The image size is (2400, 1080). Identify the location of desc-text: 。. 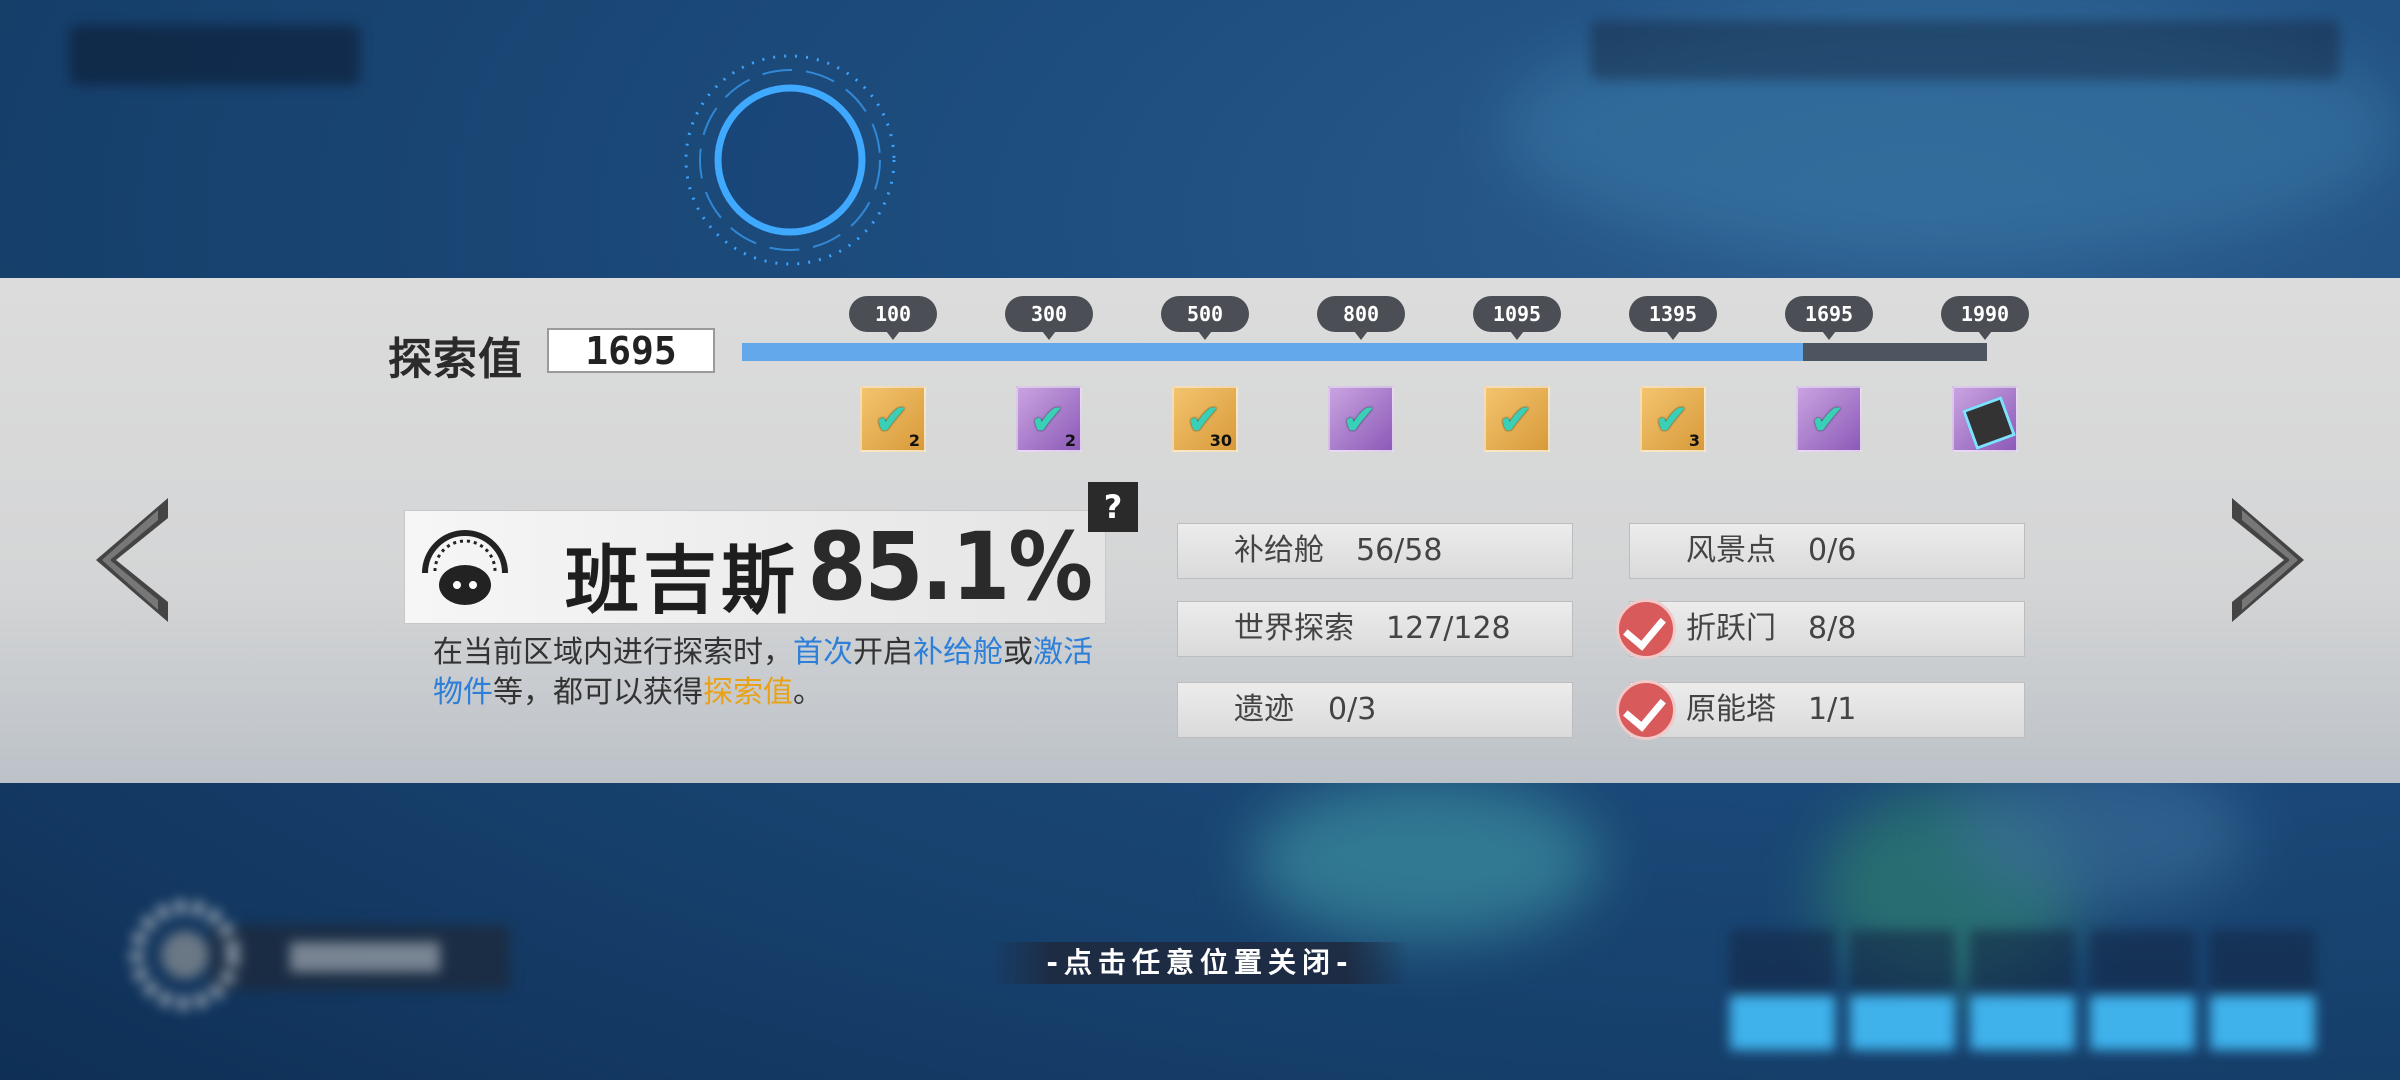
(808, 692).